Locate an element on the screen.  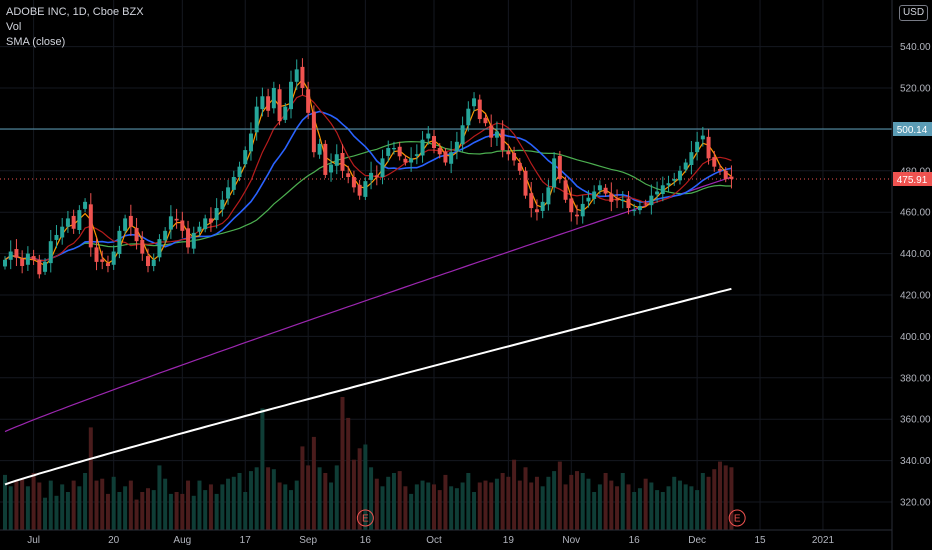
time-tick-label: Nov is located at coordinates (571, 540).